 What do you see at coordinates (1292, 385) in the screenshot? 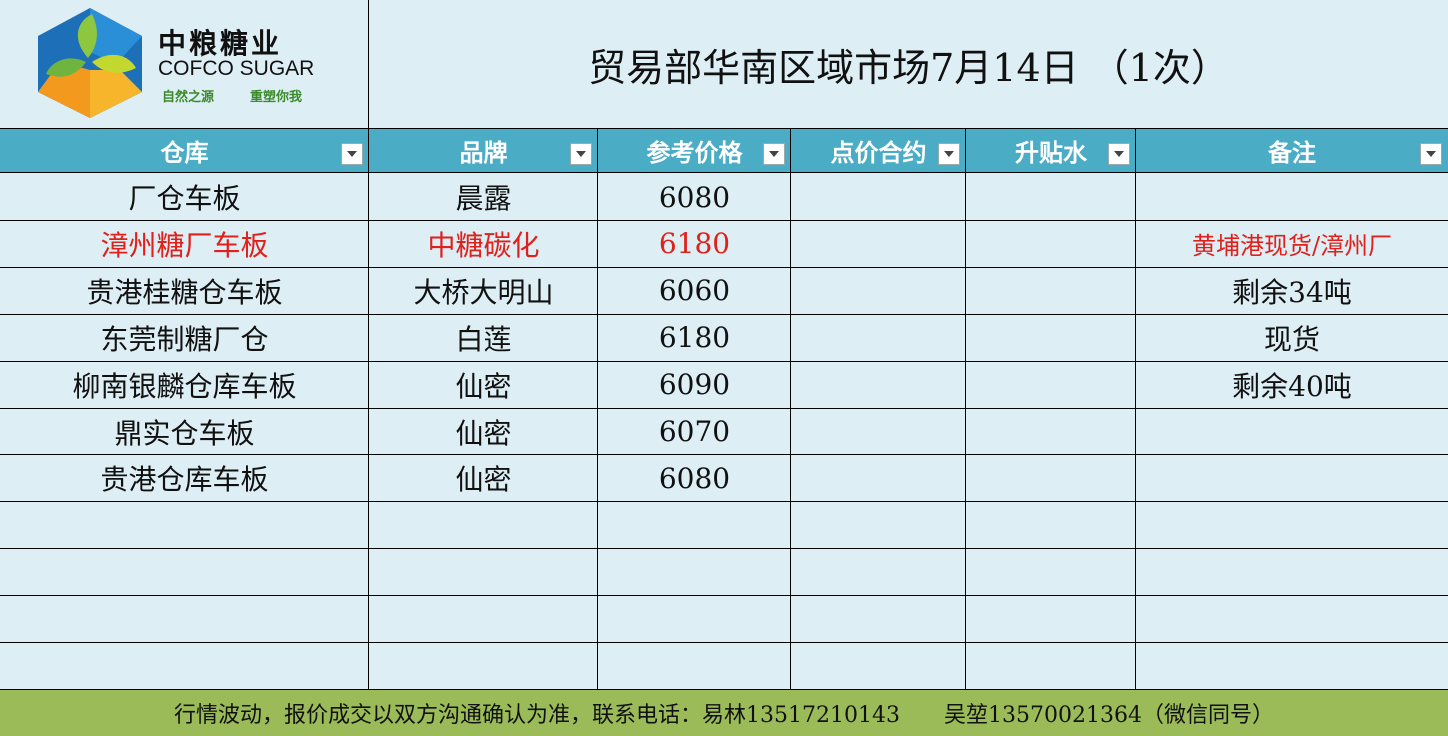
I see `cell-note: 剩余40吨` at bounding box center [1292, 385].